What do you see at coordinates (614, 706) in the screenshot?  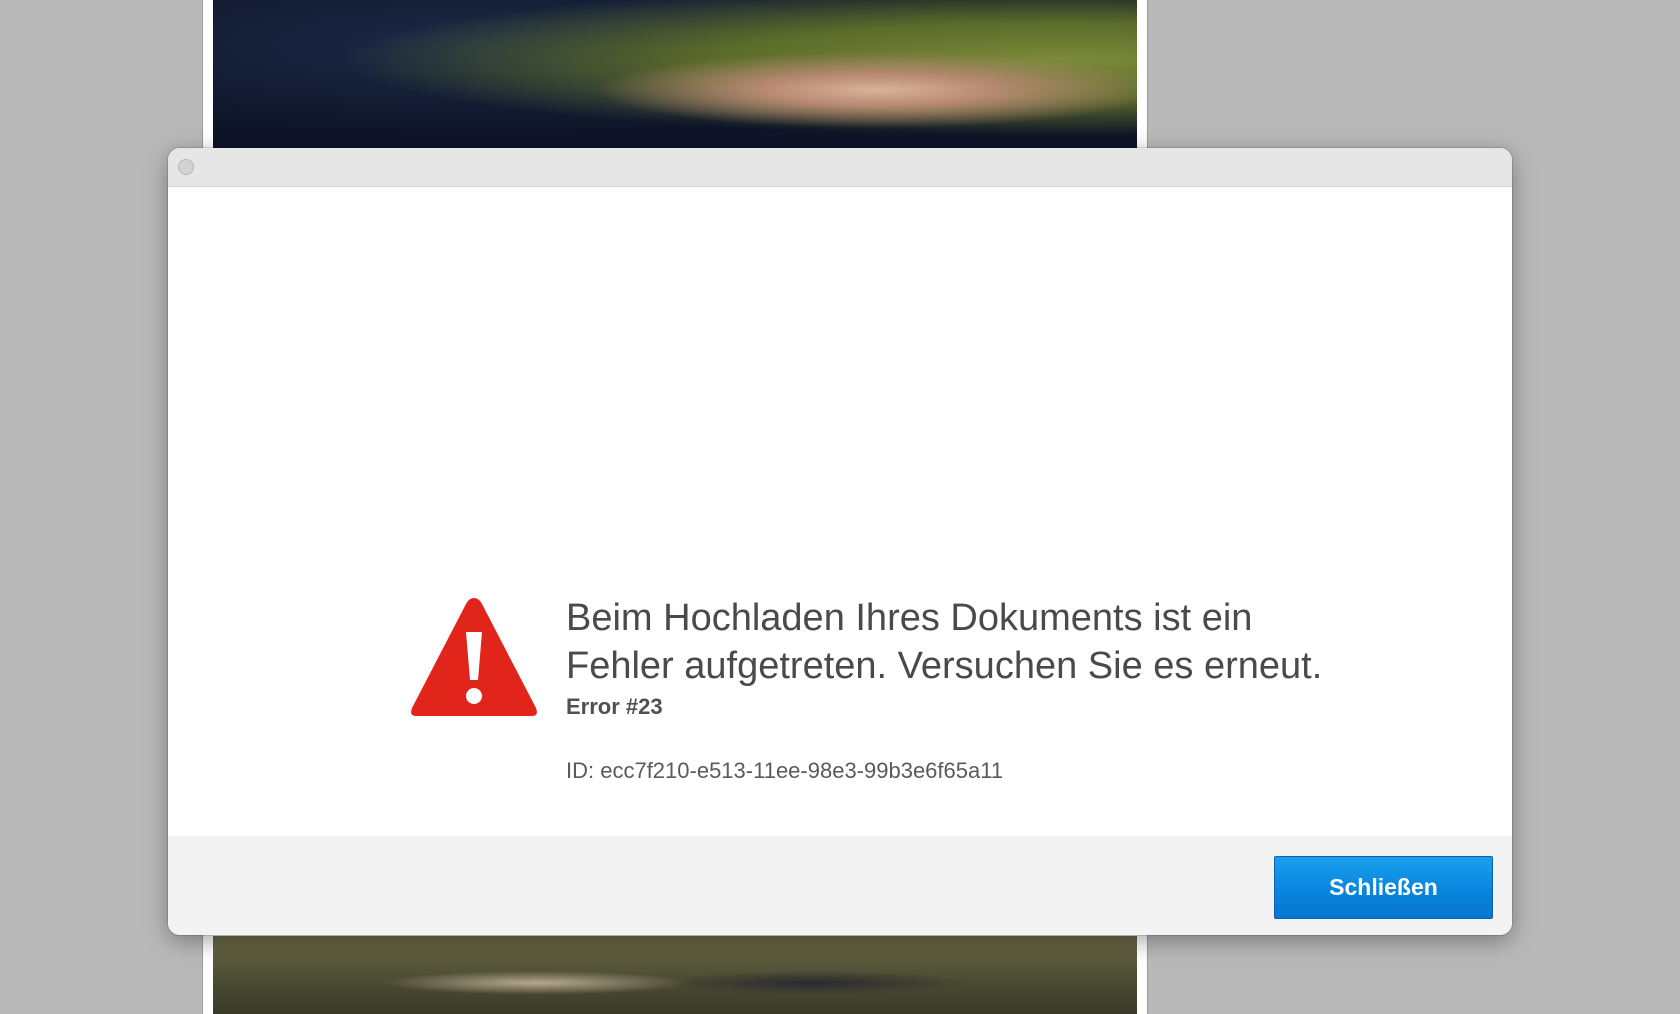 I see `error-code: Error #23` at bounding box center [614, 706].